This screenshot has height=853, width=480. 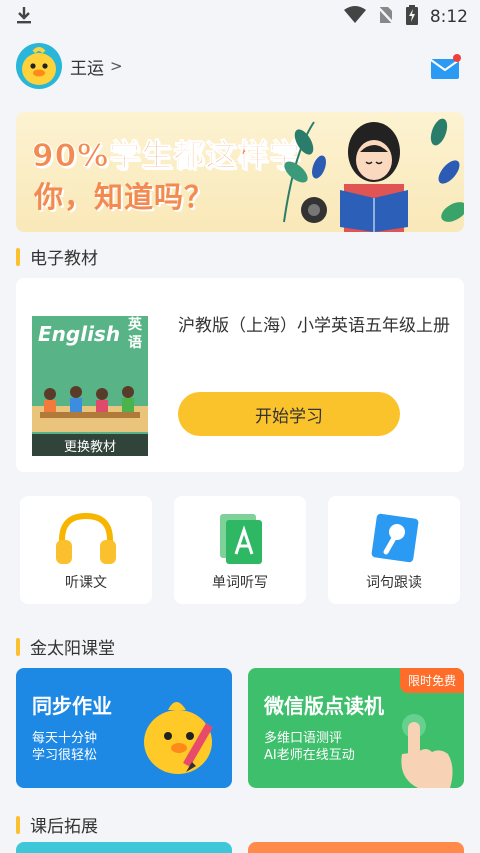 What do you see at coordinates (356, 728) in the screenshot?
I see `course-card-wechat-reader: 限时免费 微信版点读机 多维口语测评 AI老师在线互动` at bounding box center [356, 728].